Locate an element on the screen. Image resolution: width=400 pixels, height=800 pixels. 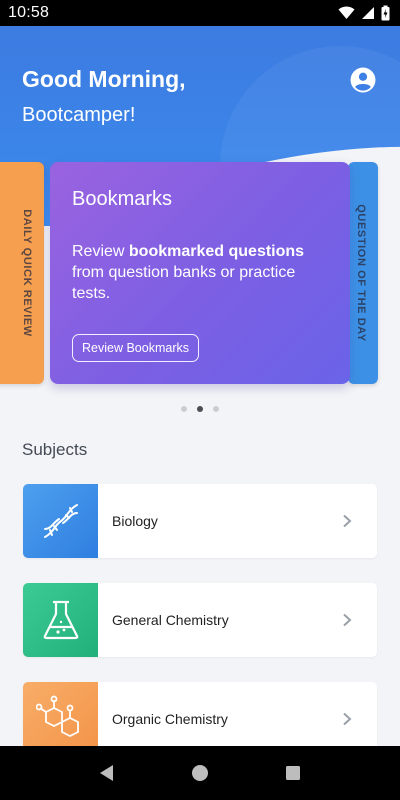
bookmarks-card-title: Bookmarks is located at coordinates (122, 199).